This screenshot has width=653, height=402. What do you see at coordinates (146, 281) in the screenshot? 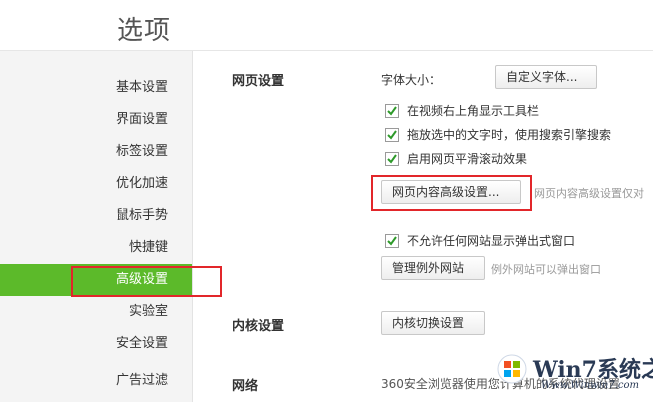
I see `highlight-box-advanced` at bounding box center [146, 281].